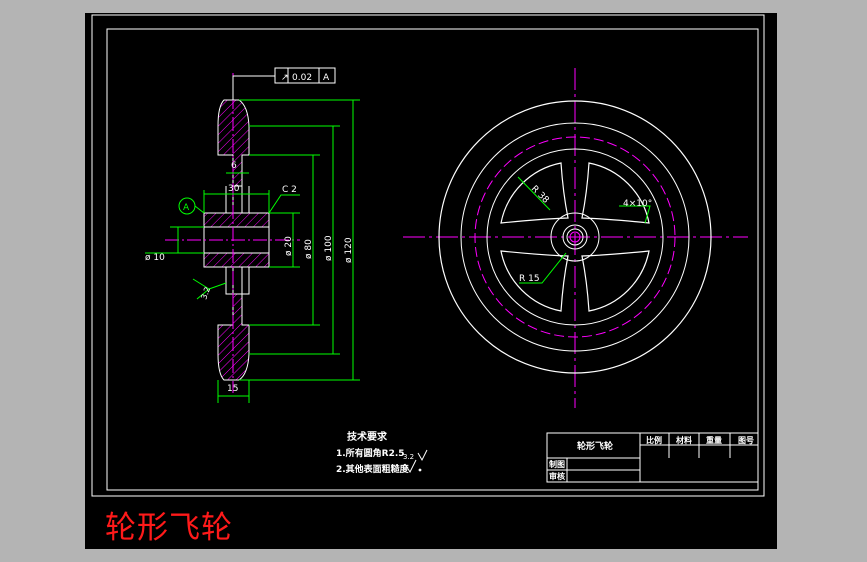  I want to click on title-row-drawn: 制图, so click(557, 464).